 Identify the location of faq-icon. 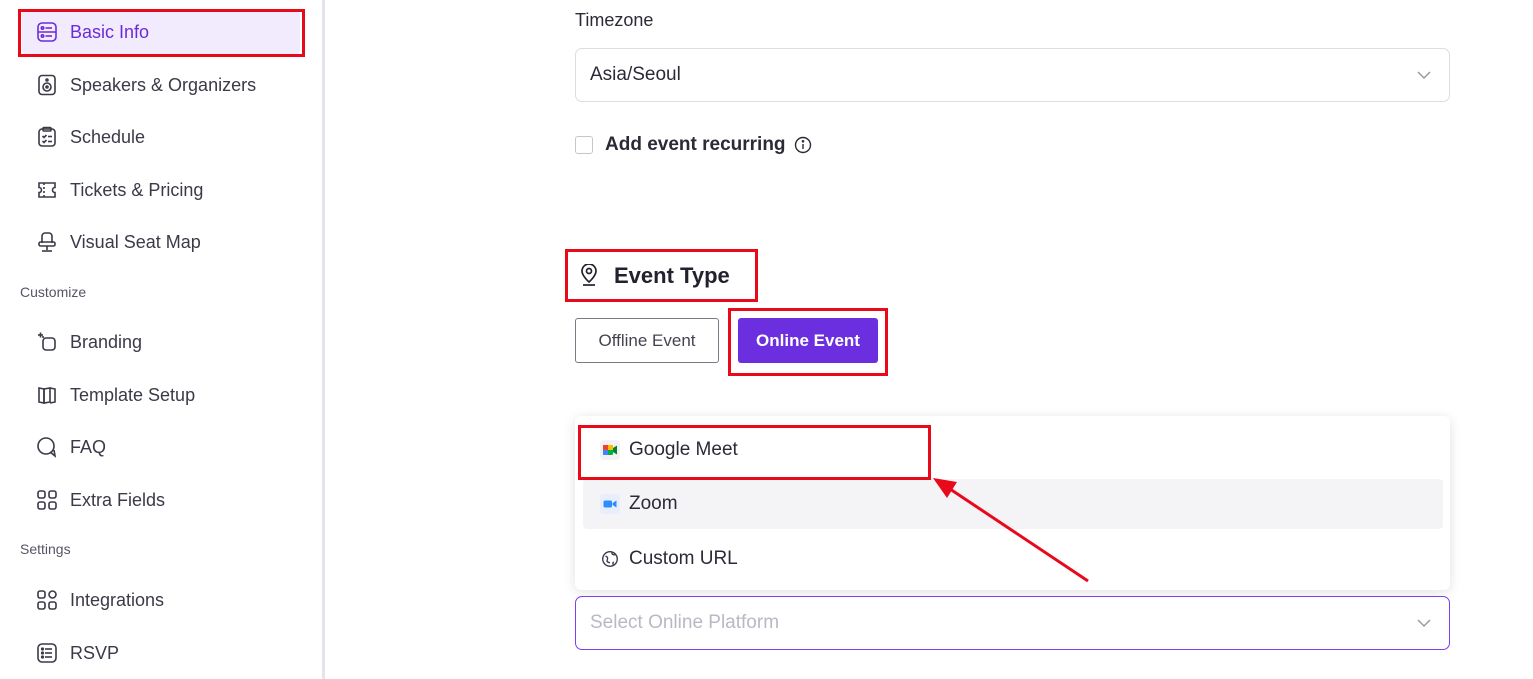
(47, 447).